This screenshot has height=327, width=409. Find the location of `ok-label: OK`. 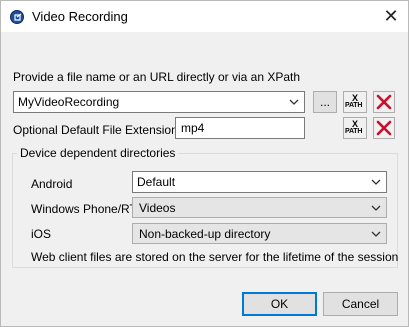

ok-label: OK is located at coordinates (279, 304).